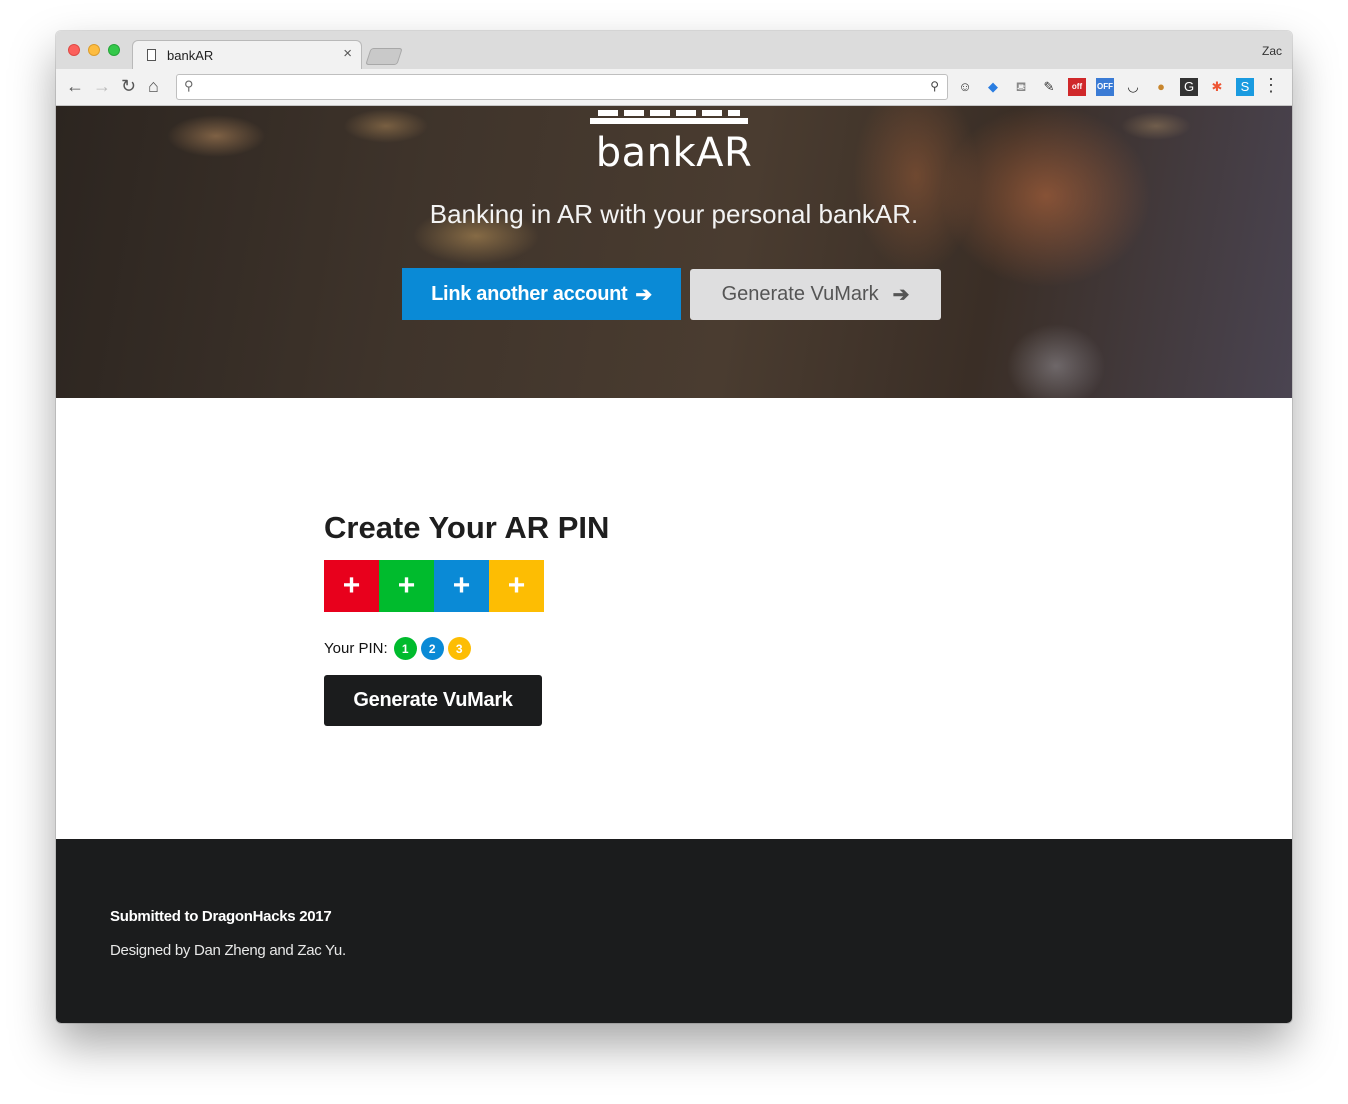 This screenshot has height=1104, width=1348. What do you see at coordinates (221, 916) in the screenshot?
I see `footer-submitted: Submitted to DragonHacks 2017` at bounding box center [221, 916].